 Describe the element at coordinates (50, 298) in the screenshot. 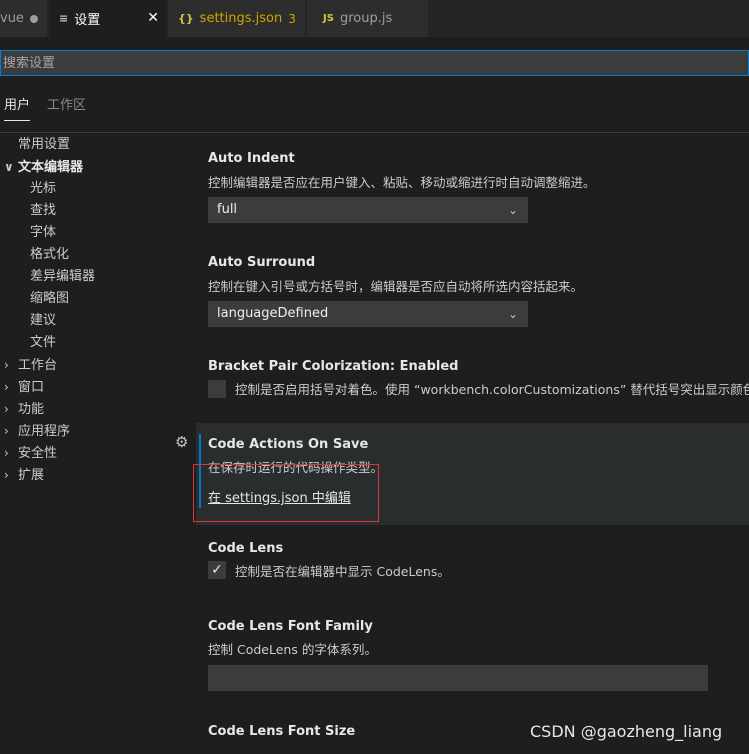

I see `toc-label: 缩略图` at that location.